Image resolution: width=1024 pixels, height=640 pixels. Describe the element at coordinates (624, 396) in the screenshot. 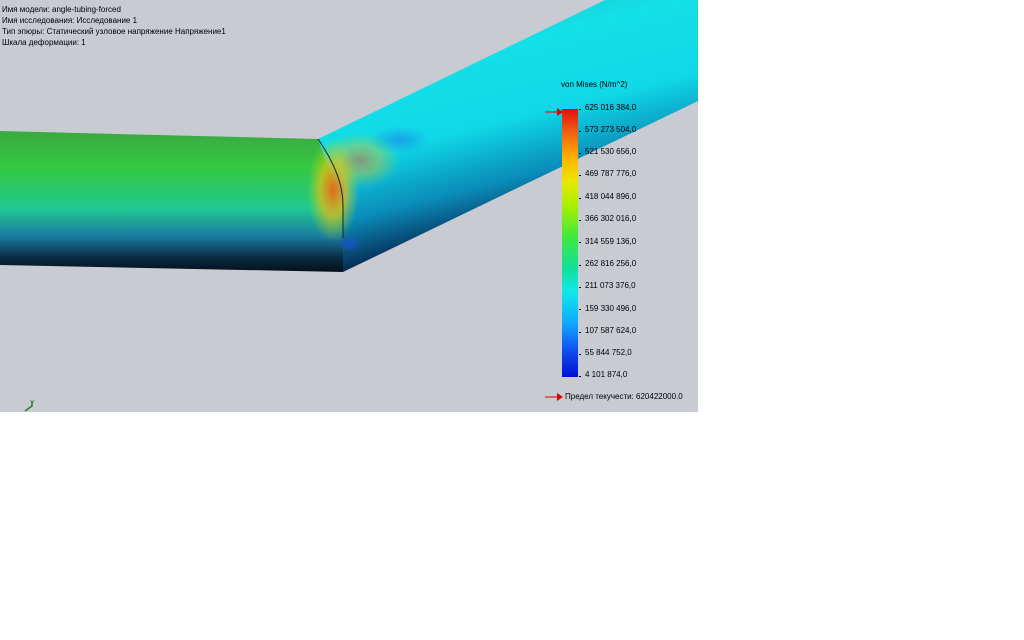

I see `yield-strength-label: Предел текучести: 620422000.0` at that location.